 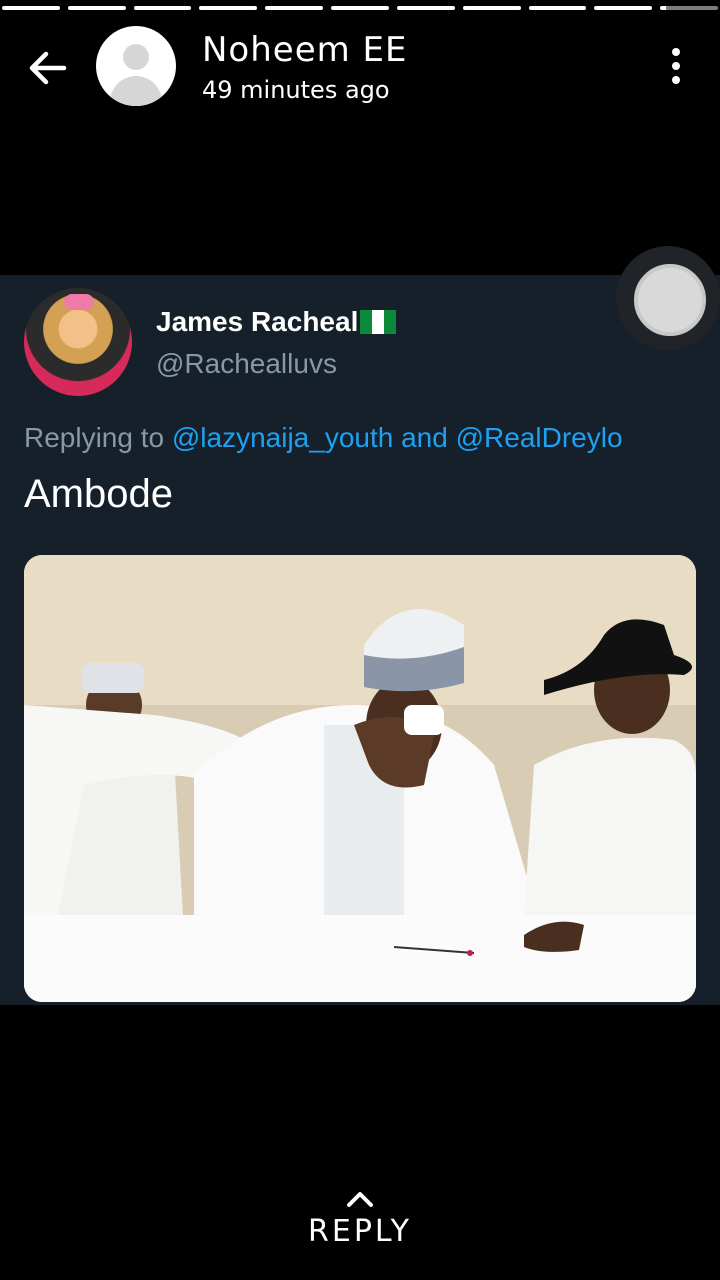 I want to click on avatar-placeholder-icon, so click(x=136, y=57).